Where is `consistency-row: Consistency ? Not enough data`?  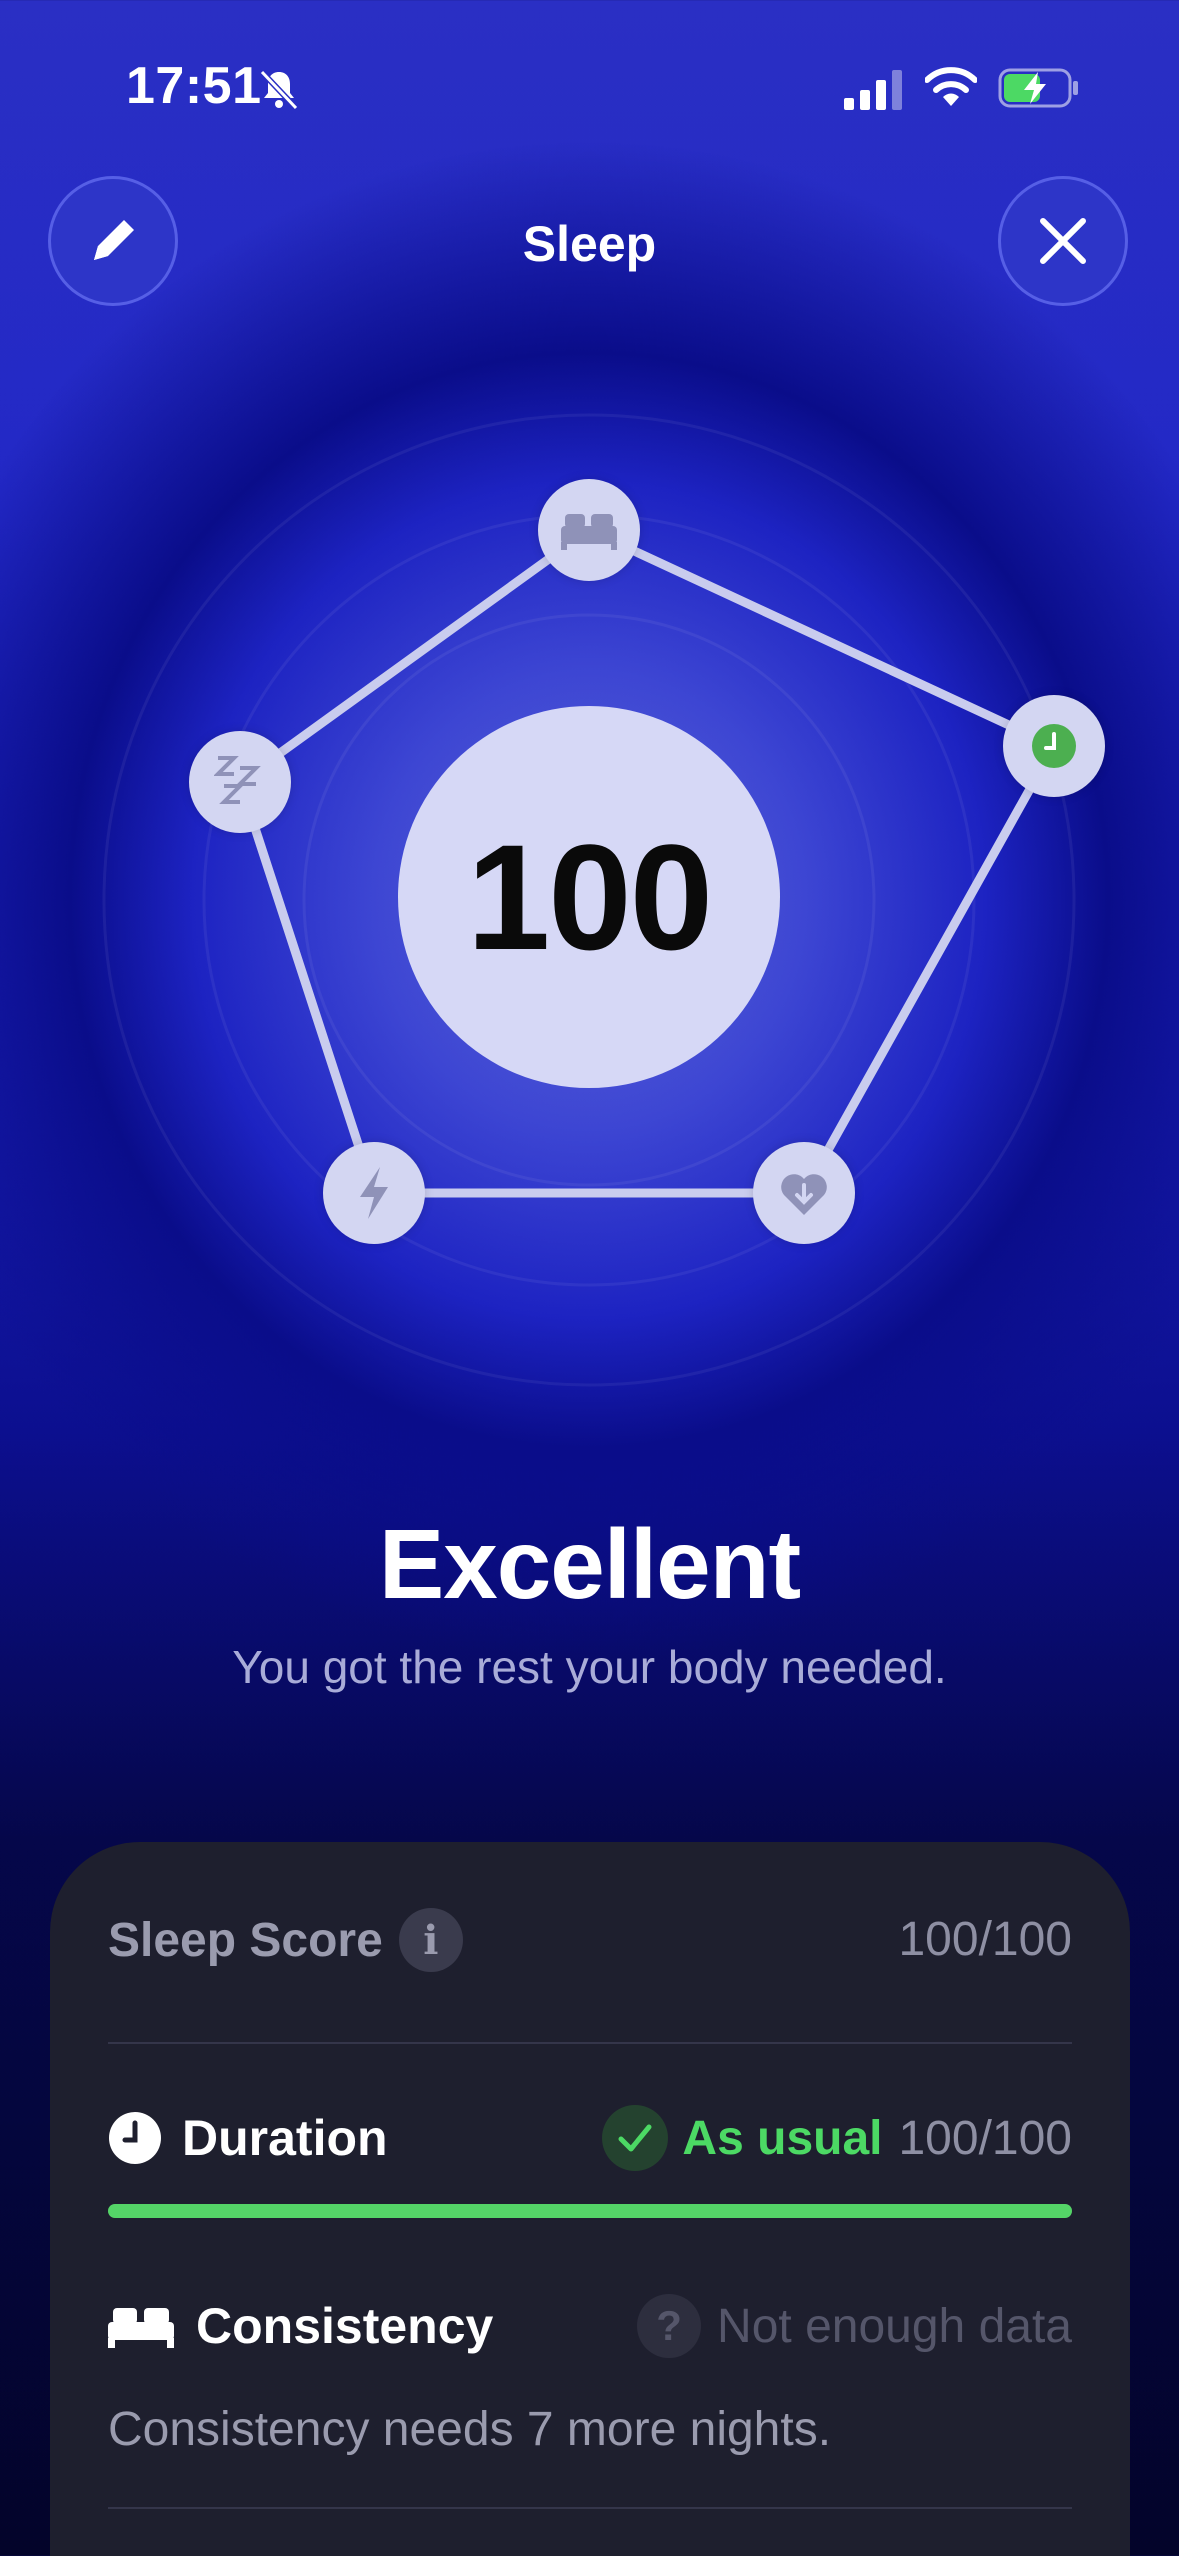 consistency-row: Consistency ? Not enough data is located at coordinates (590, 2326).